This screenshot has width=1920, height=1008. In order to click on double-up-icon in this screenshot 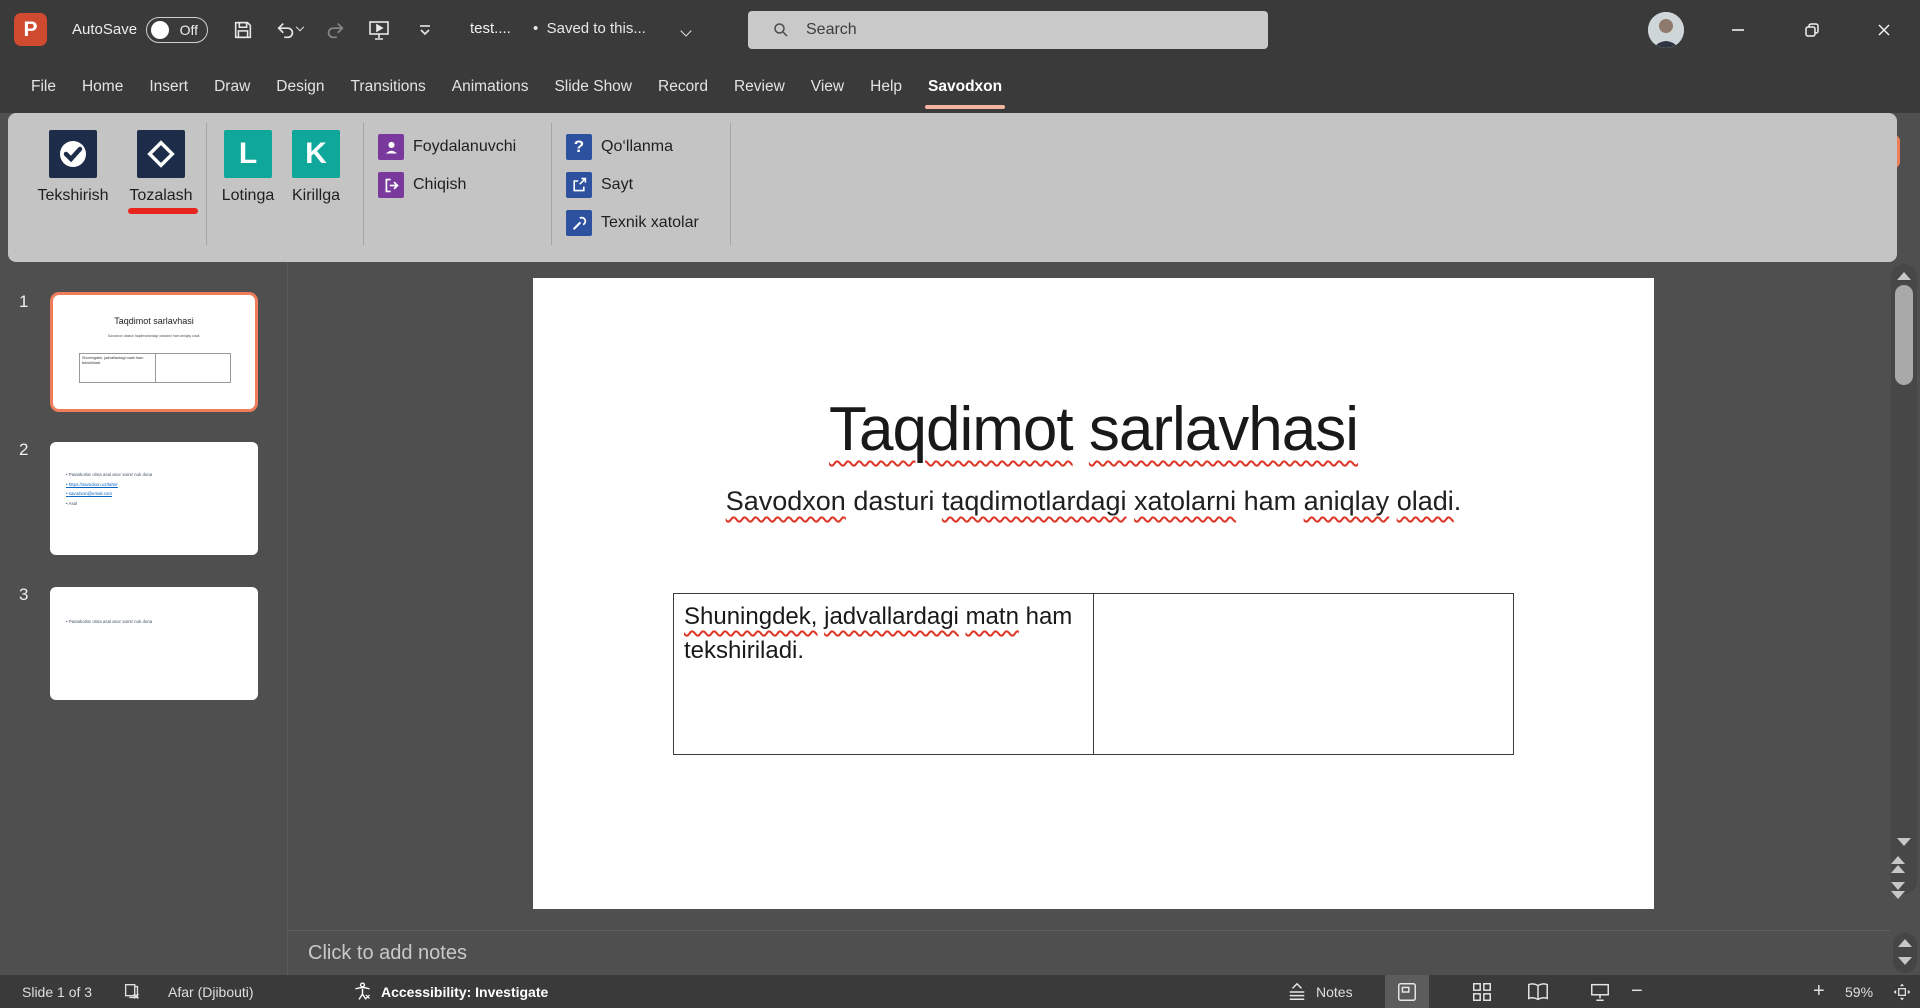, I will do `click(1898, 869)`.